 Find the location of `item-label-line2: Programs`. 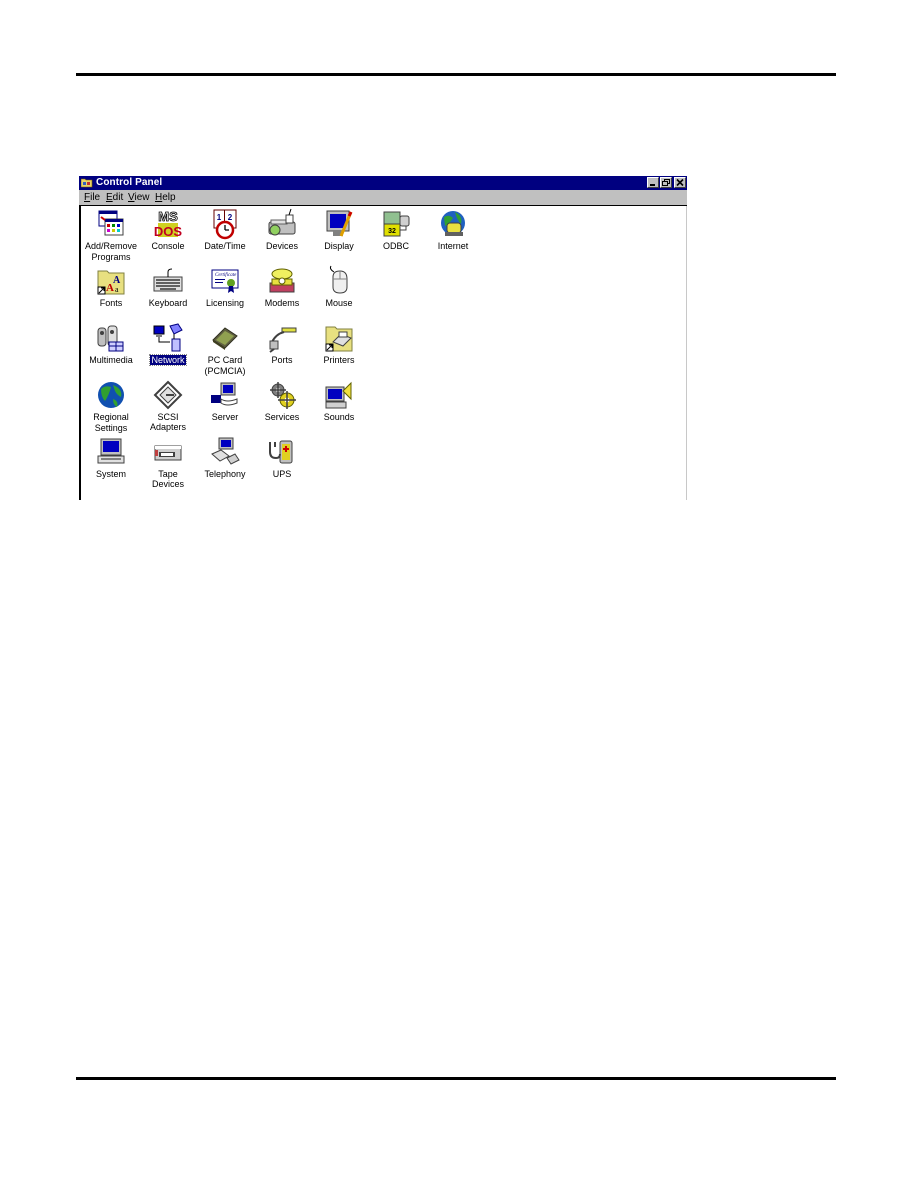

item-label-line2: Programs is located at coordinates (111, 257).